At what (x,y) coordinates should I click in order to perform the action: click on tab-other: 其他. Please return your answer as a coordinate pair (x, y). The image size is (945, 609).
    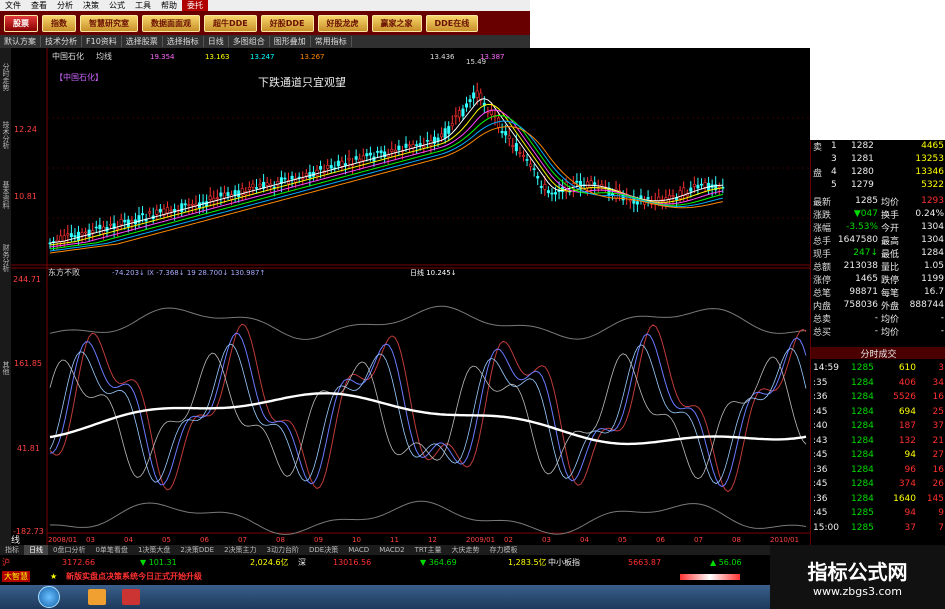
    Looking at the image, I should click on (5, 368).